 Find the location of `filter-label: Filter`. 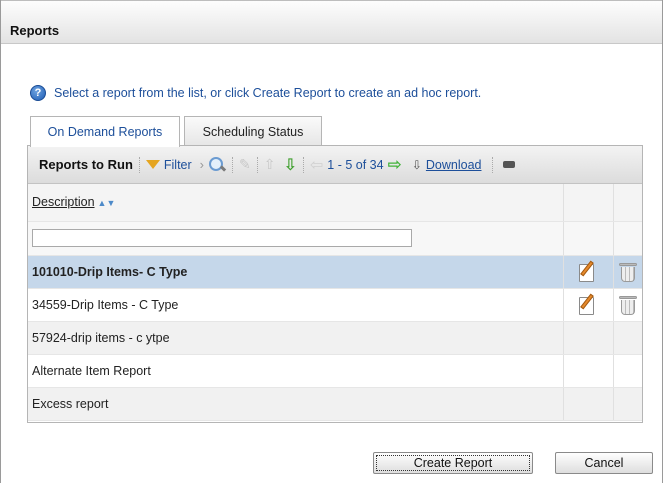

filter-label: Filter is located at coordinates (177, 164).